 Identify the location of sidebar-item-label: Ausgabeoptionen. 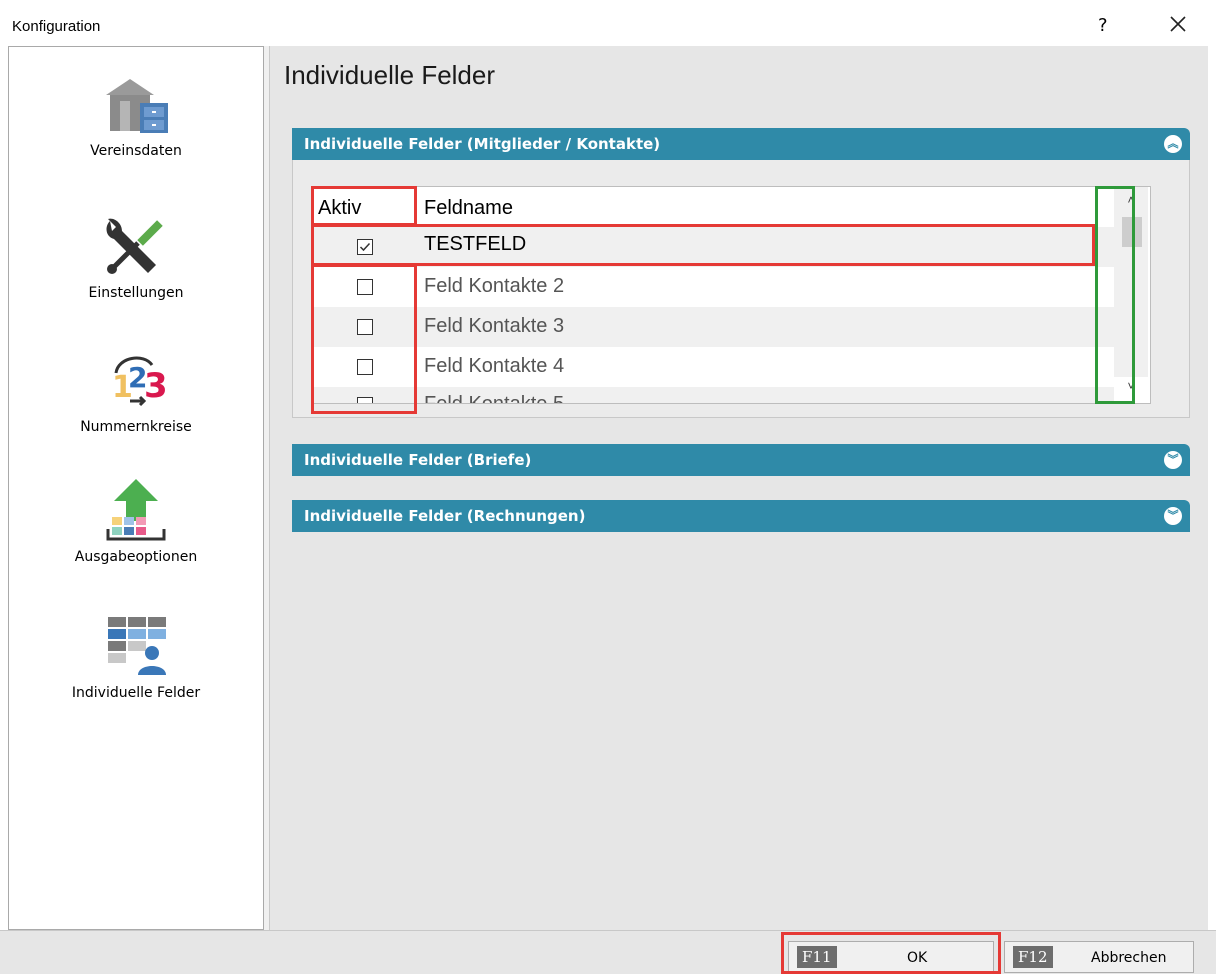
(136, 557).